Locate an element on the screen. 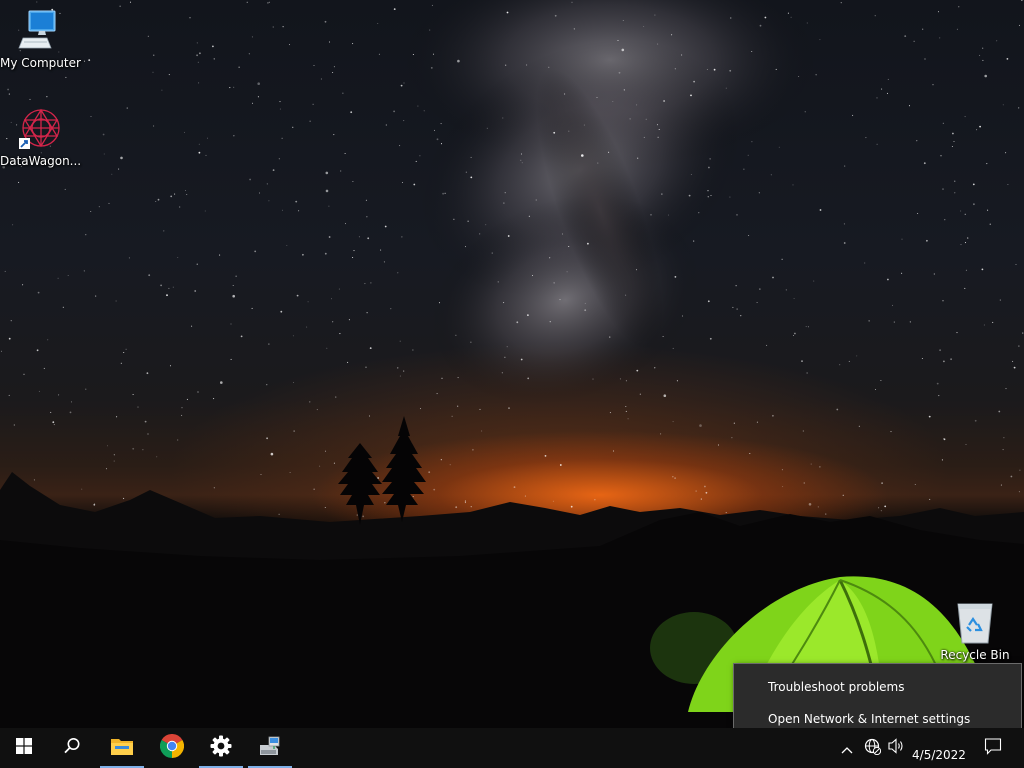 This screenshot has height=768, width=1024. desktop-icon-my-computer: My Computer is located at coordinates (40, 39).